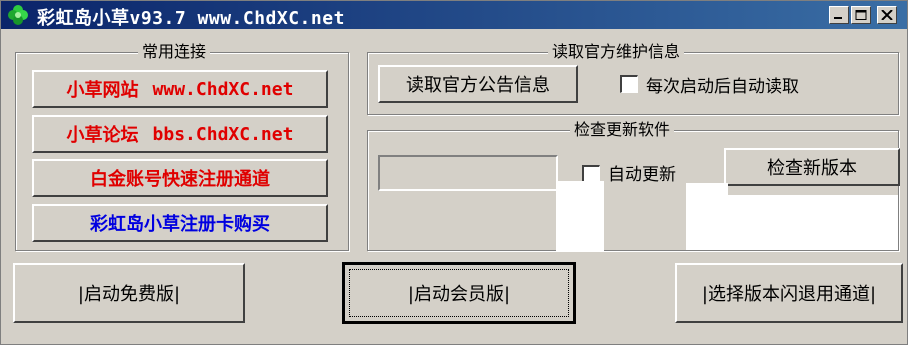 The width and height of the screenshot is (908, 345). I want to click on fallback-channel-button: |选择版本闪退用通道|, so click(789, 293).